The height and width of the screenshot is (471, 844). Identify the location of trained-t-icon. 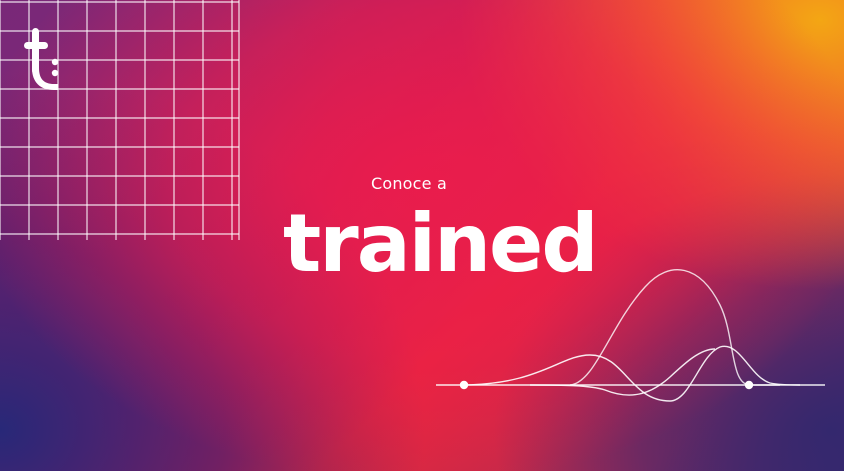
(41, 59).